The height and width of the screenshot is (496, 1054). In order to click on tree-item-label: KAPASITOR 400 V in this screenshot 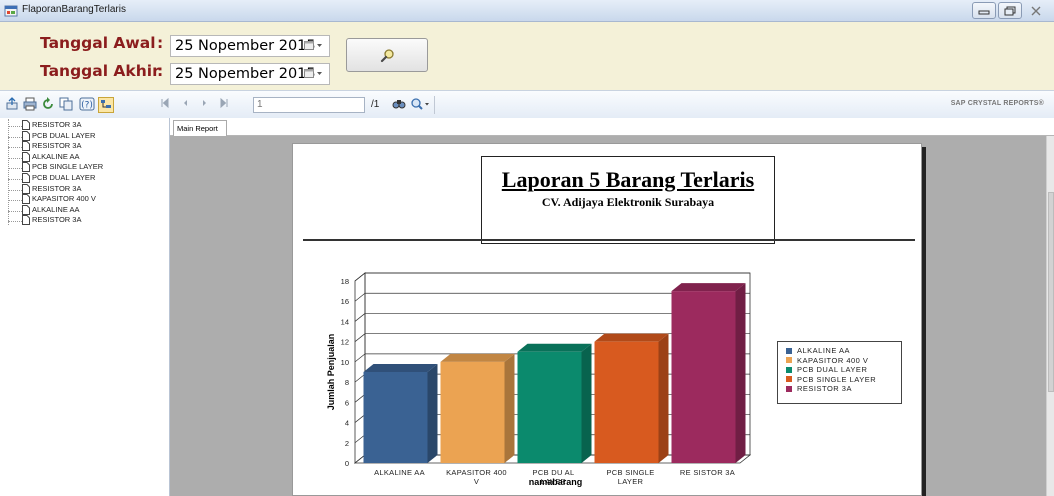, I will do `click(64, 199)`.